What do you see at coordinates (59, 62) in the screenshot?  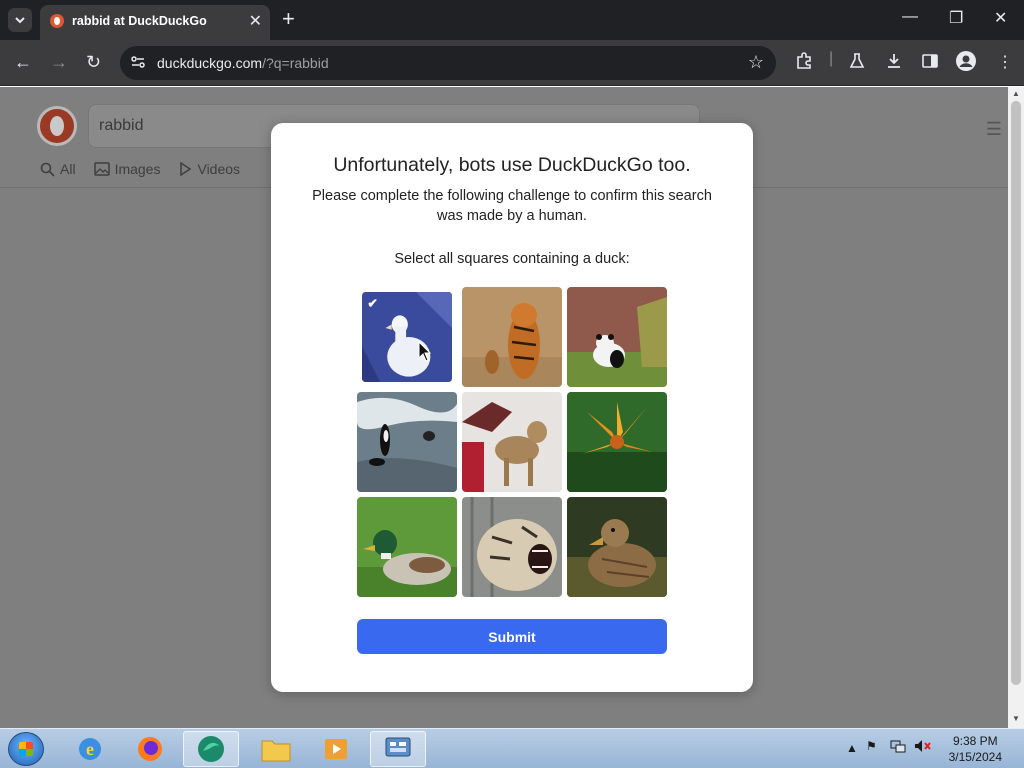 I see `forward-icon: →` at bounding box center [59, 62].